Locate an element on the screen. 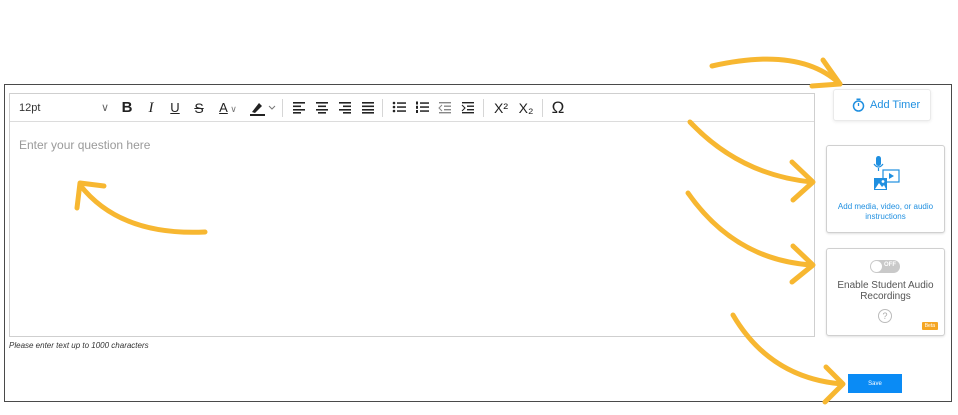 This screenshot has width=958, height=415. subscript-button: X₂ is located at coordinates (526, 108).